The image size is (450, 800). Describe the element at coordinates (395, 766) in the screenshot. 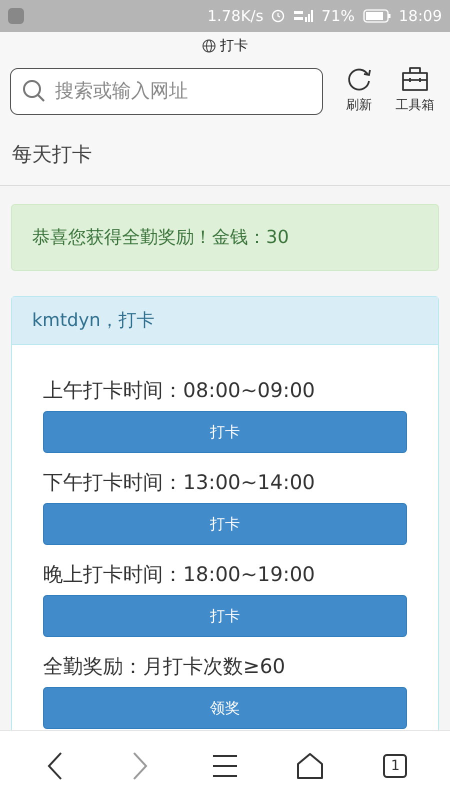

I see `tabs-button: 1` at that location.